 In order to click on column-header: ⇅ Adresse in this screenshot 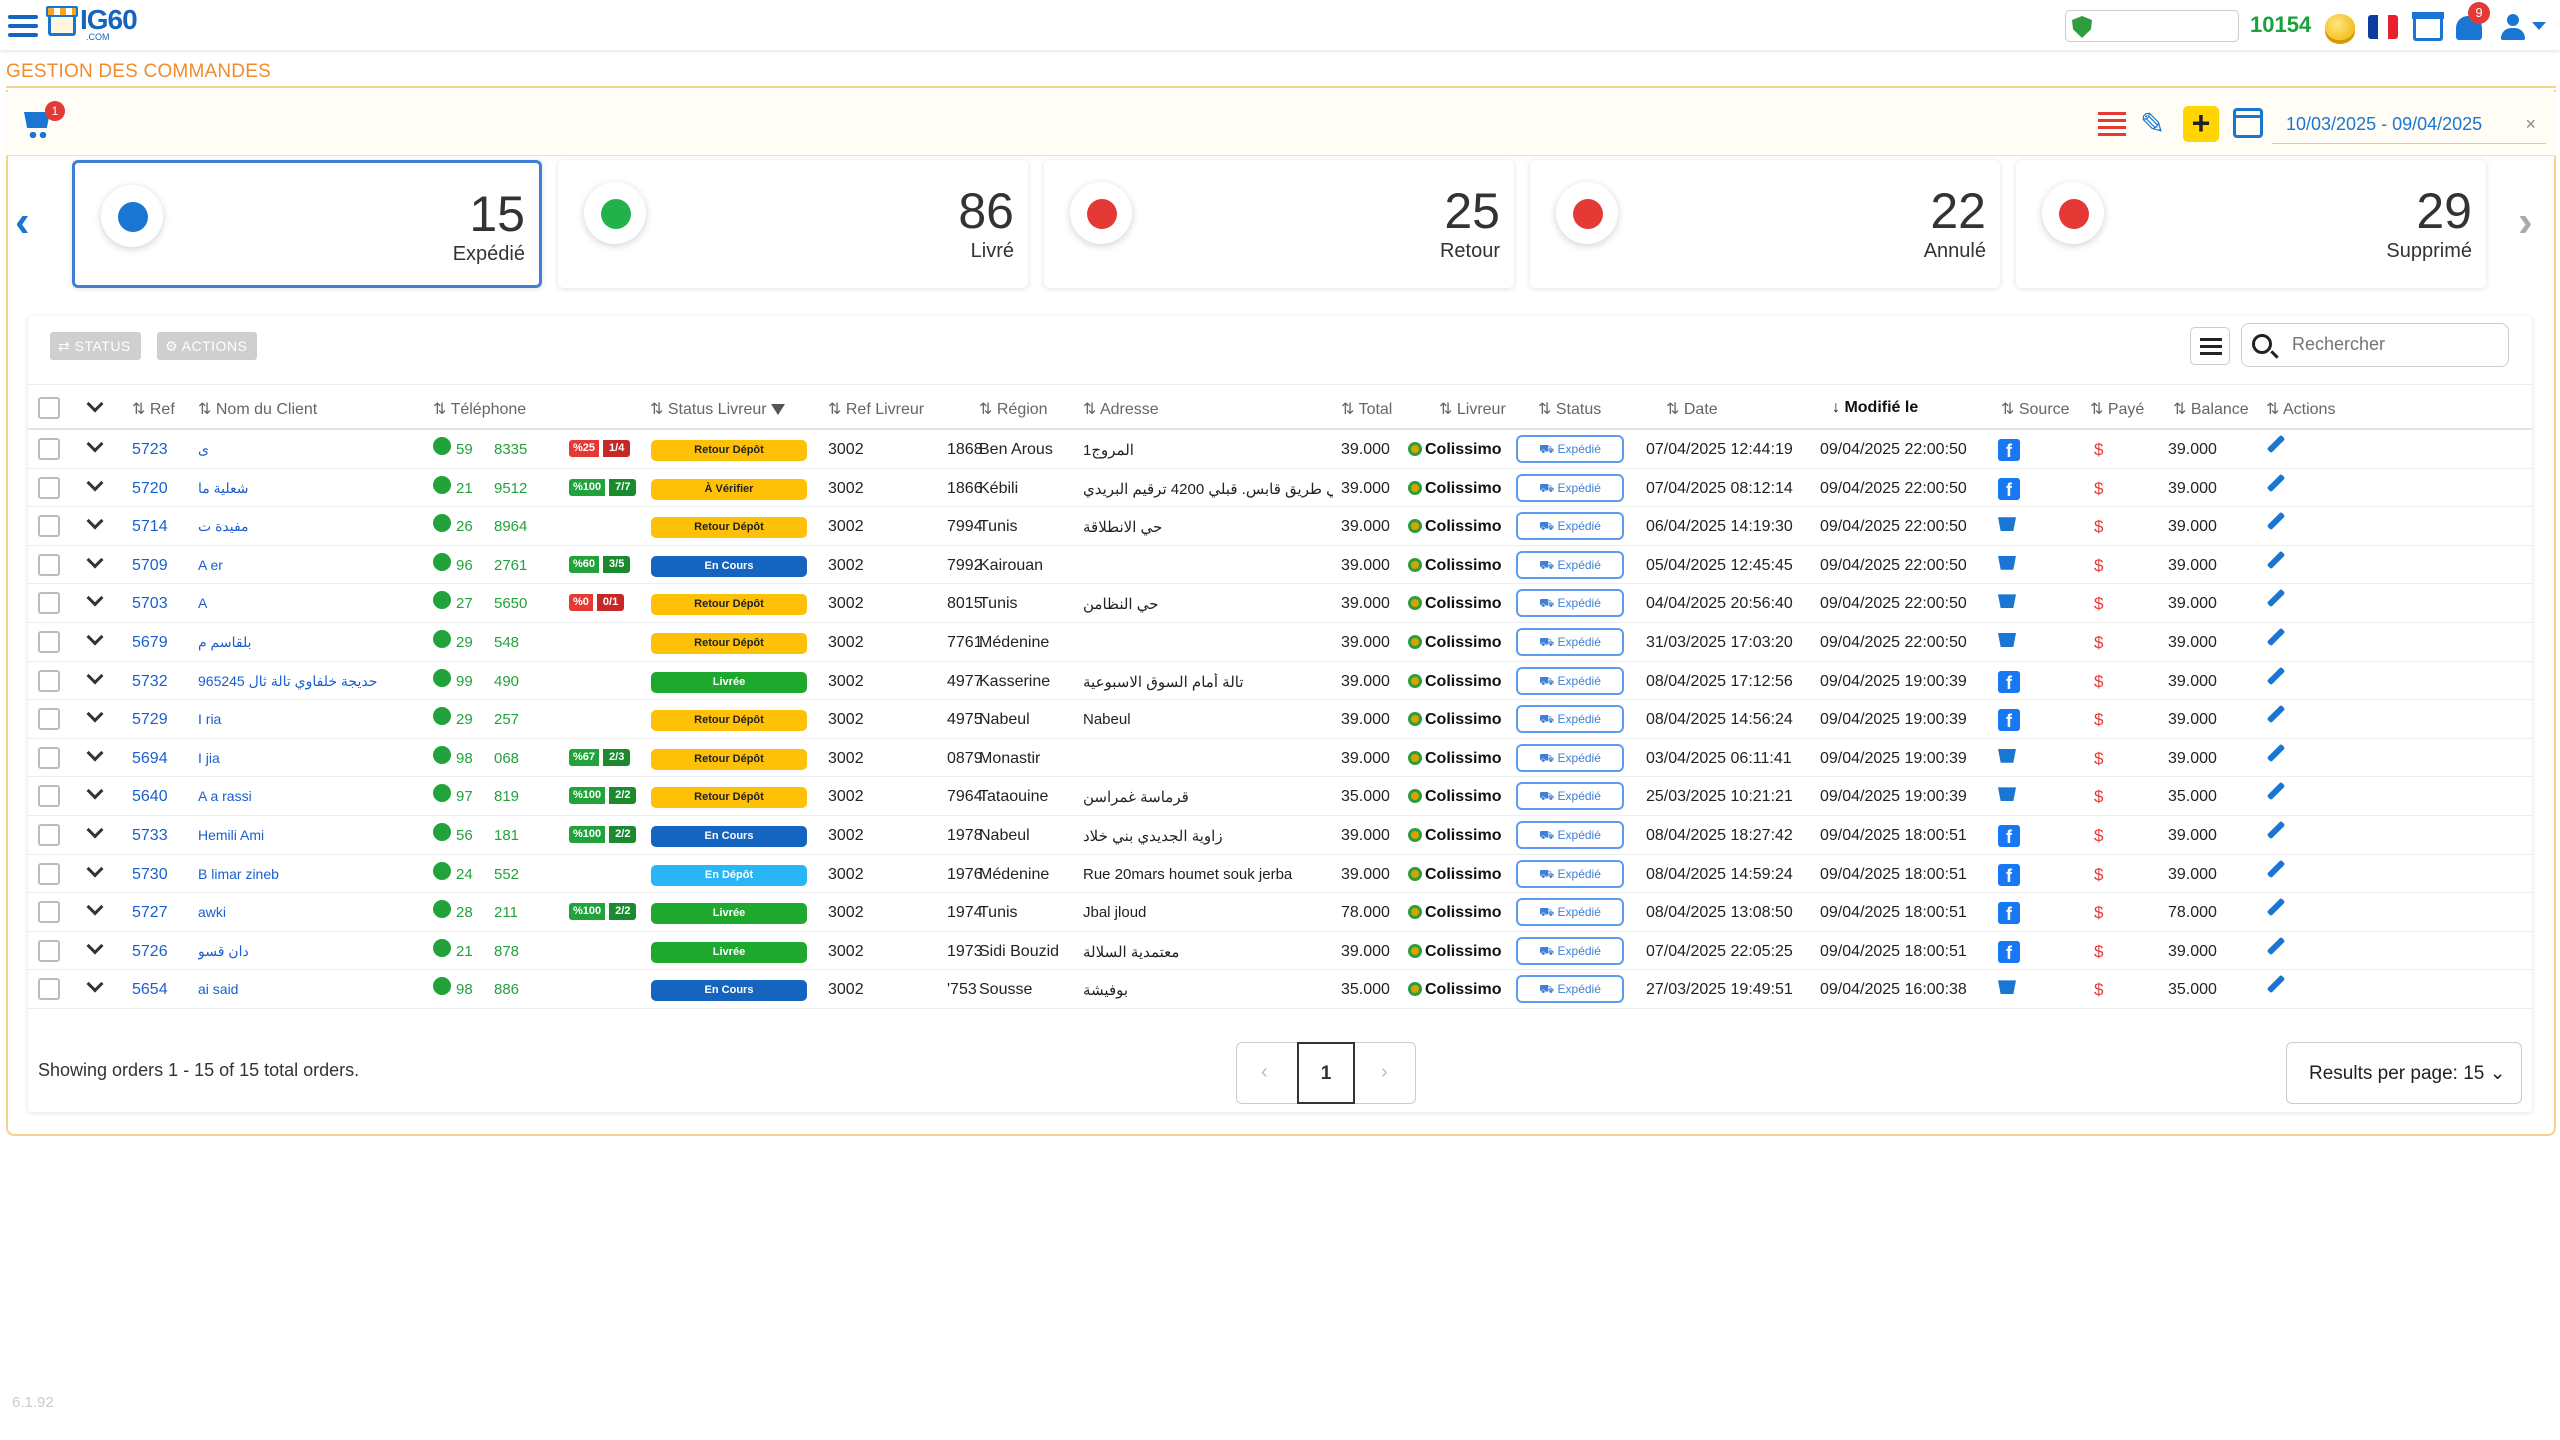, I will do `click(1121, 409)`.